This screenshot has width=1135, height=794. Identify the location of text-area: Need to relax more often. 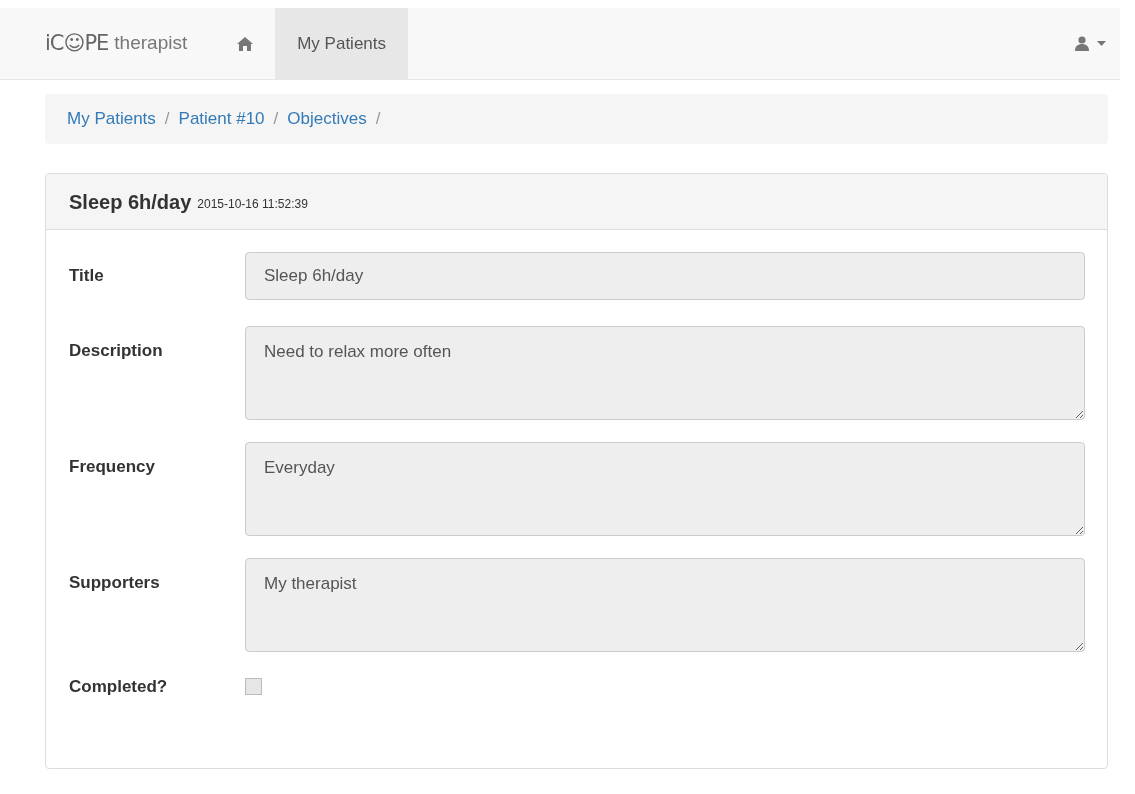
(665, 373).